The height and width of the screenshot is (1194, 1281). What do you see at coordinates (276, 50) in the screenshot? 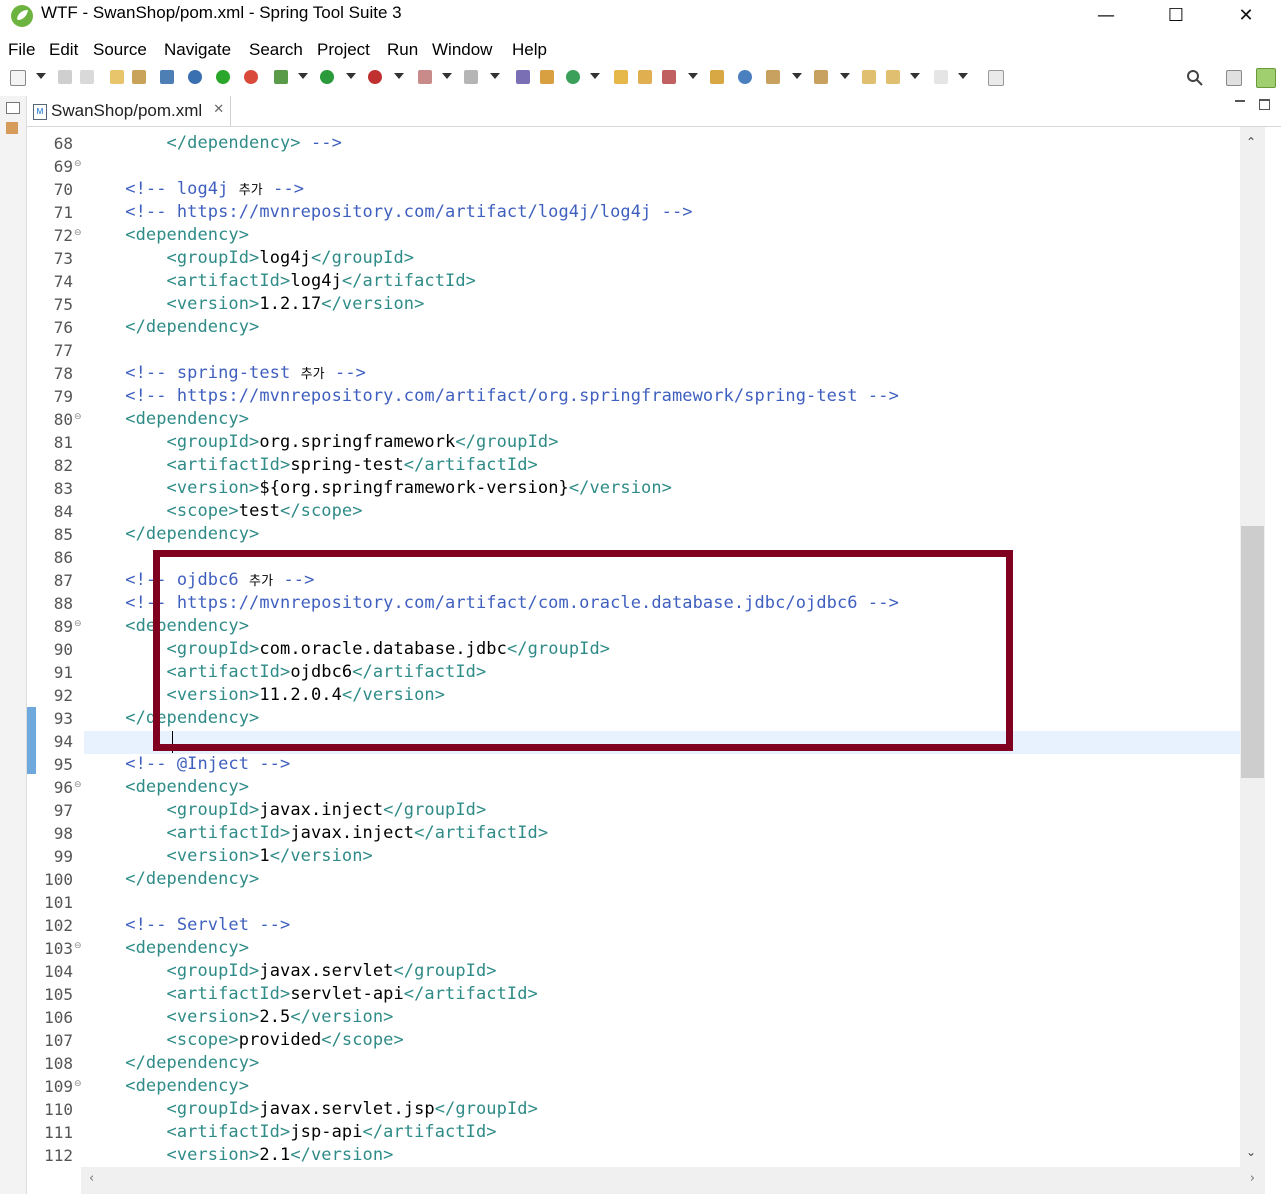
I see `menu-search: Search` at bounding box center [276, 50].